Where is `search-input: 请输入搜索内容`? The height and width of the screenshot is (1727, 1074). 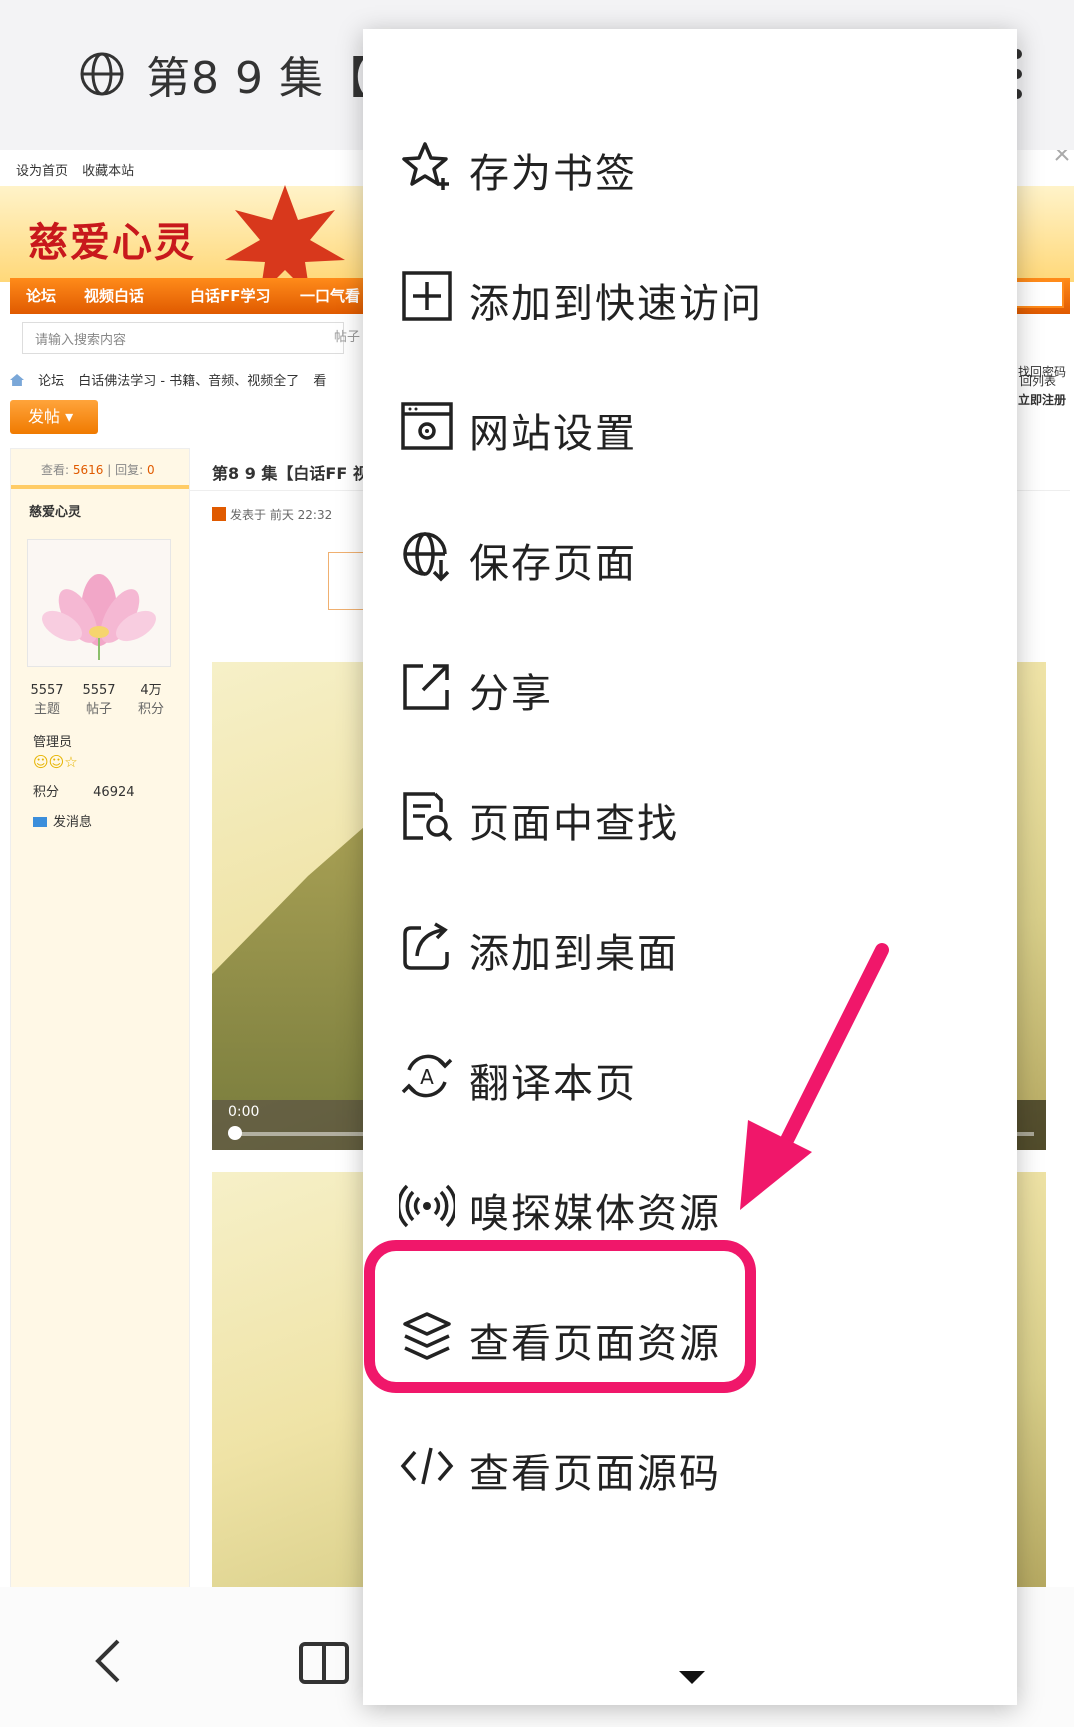 search-input: 请输入搜索内容 is located at coordinates (183, 338).